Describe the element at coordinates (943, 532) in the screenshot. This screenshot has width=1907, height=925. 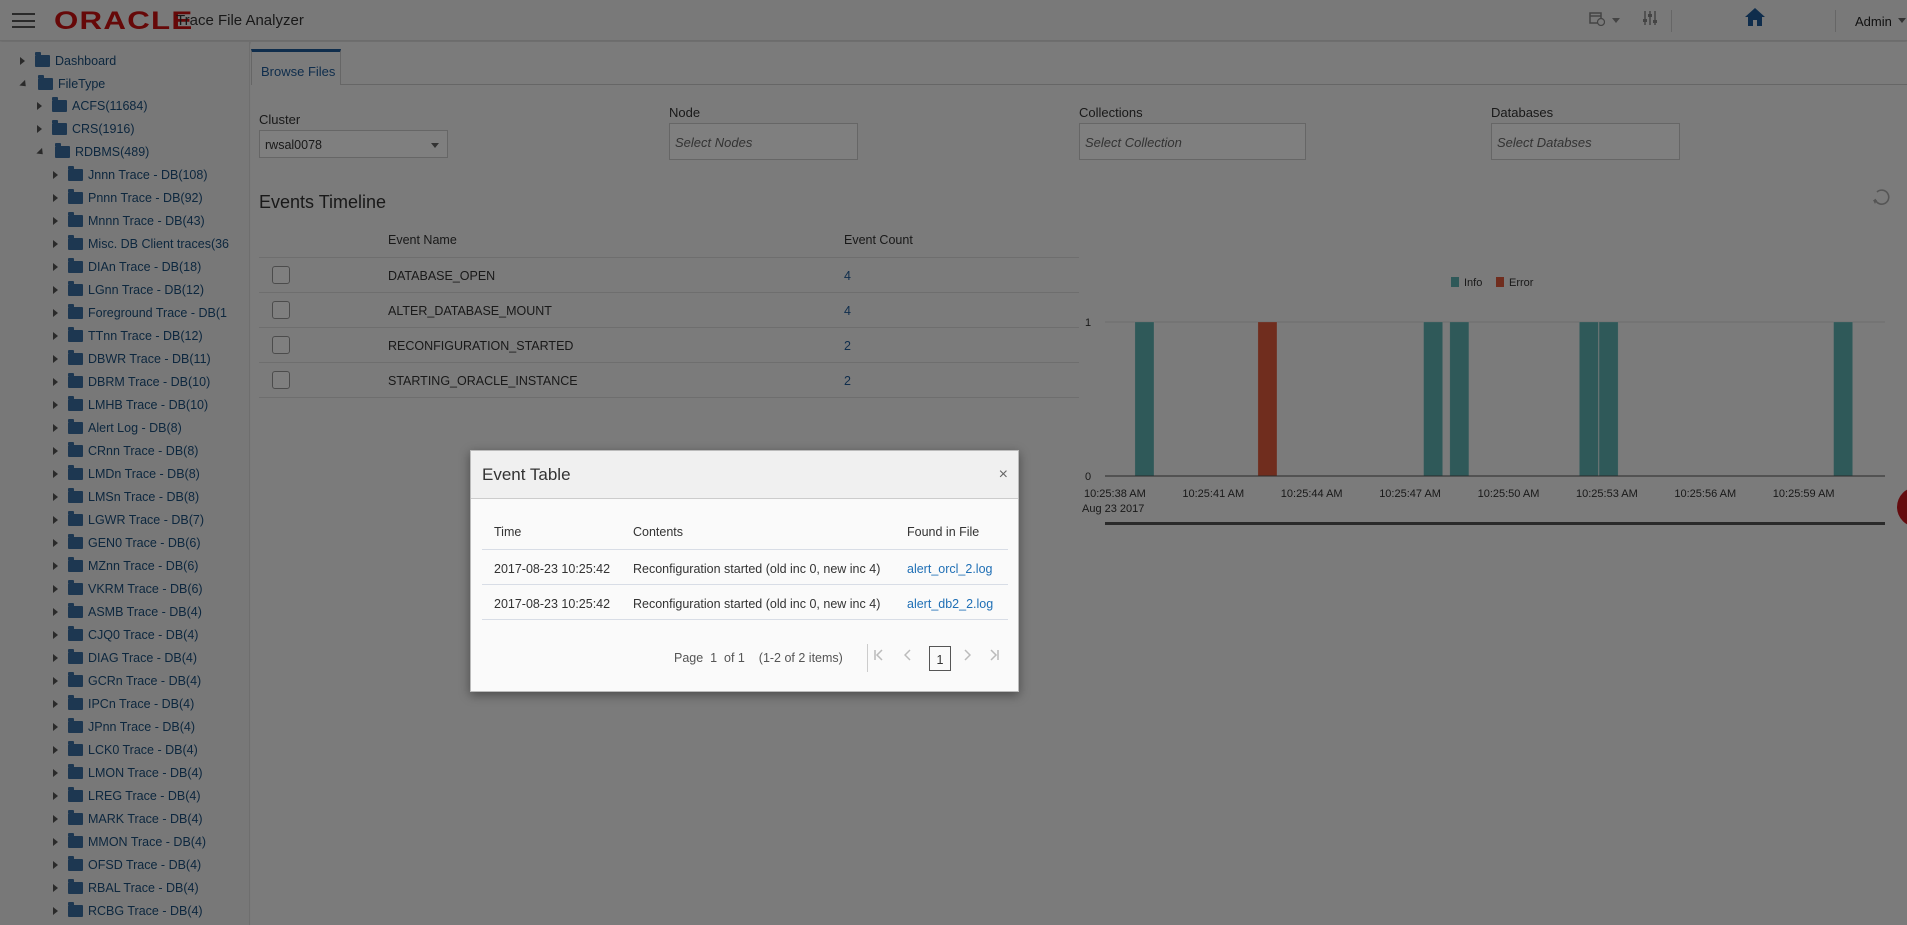
I see `column-header-found-in-file: Found in File` at that location.